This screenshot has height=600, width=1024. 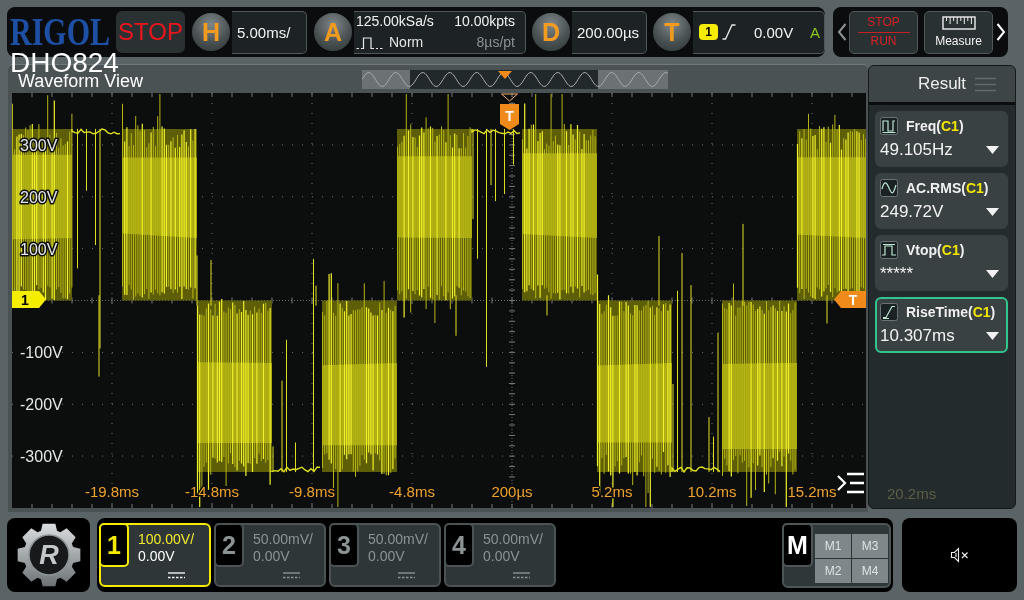 What do you see at coordinates (167, 539) in the screenshot?
I see `vertical-scale-text: 100.00V/` at bounding box center [167, 539].